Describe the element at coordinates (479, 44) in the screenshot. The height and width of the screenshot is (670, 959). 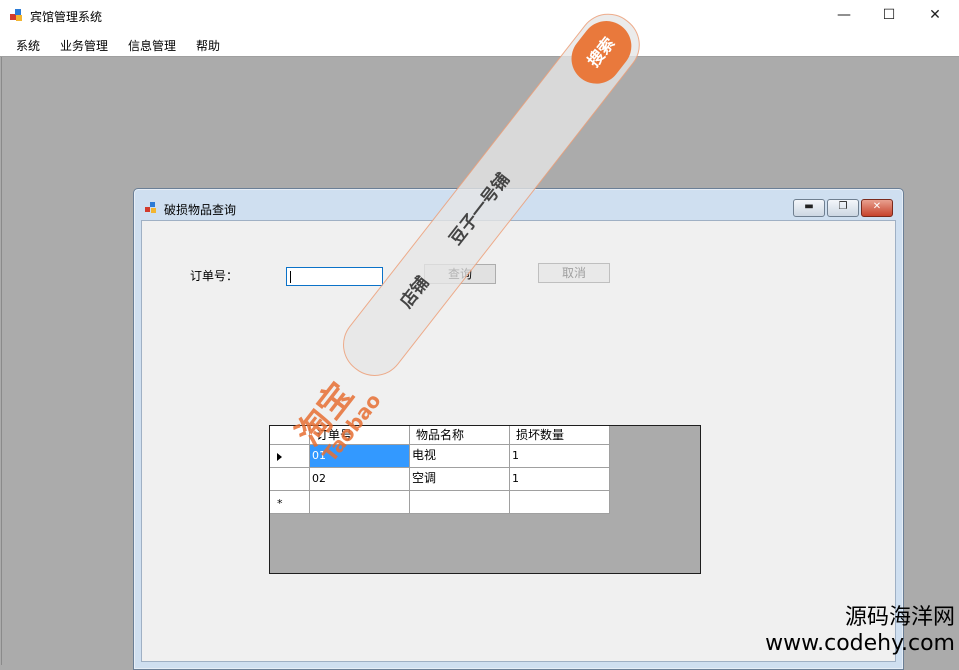
I see `menu-bar: 系统 业务管理 信息管理 帮助` at that location.